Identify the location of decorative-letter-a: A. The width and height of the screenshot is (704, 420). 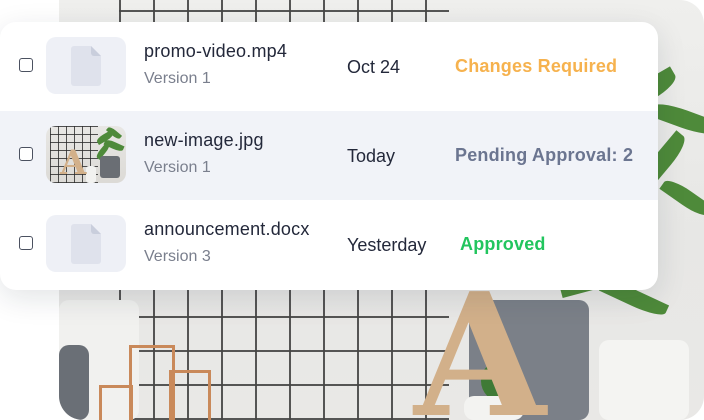
(480, 338).